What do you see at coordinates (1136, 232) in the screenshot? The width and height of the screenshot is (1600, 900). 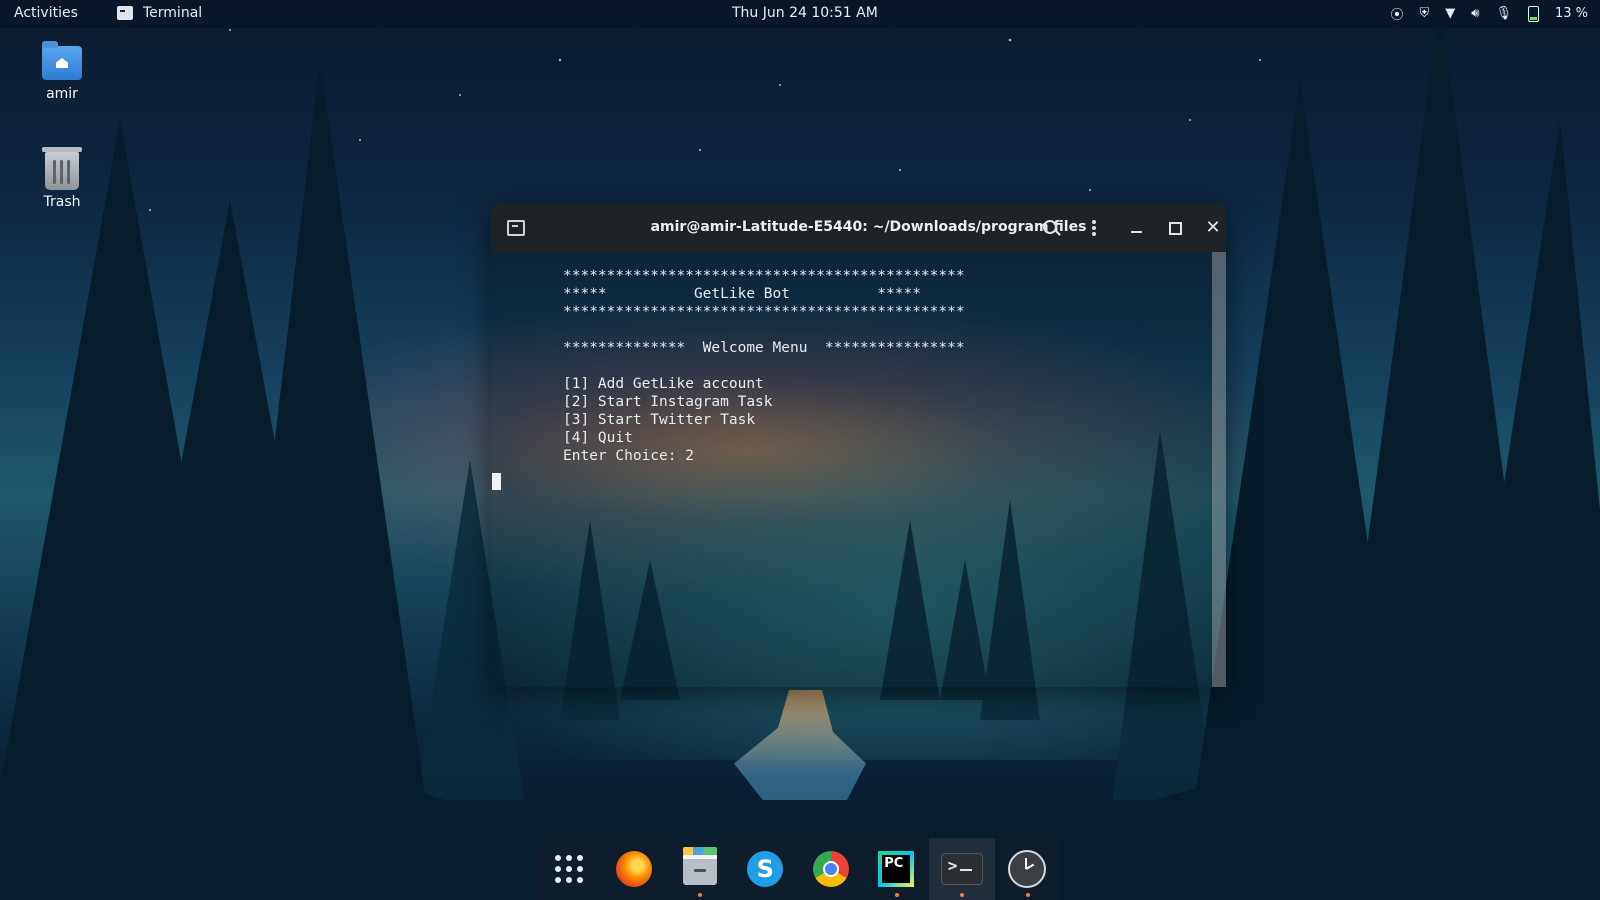 I see `minimize-icon` at bounding box center [1136, 232].